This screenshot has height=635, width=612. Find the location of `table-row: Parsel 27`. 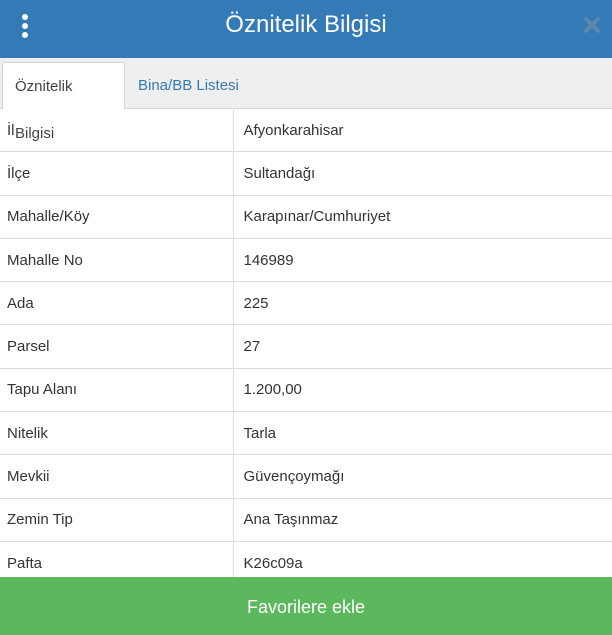

table-row: Parsel 27 is located at coordinates (306, 346).